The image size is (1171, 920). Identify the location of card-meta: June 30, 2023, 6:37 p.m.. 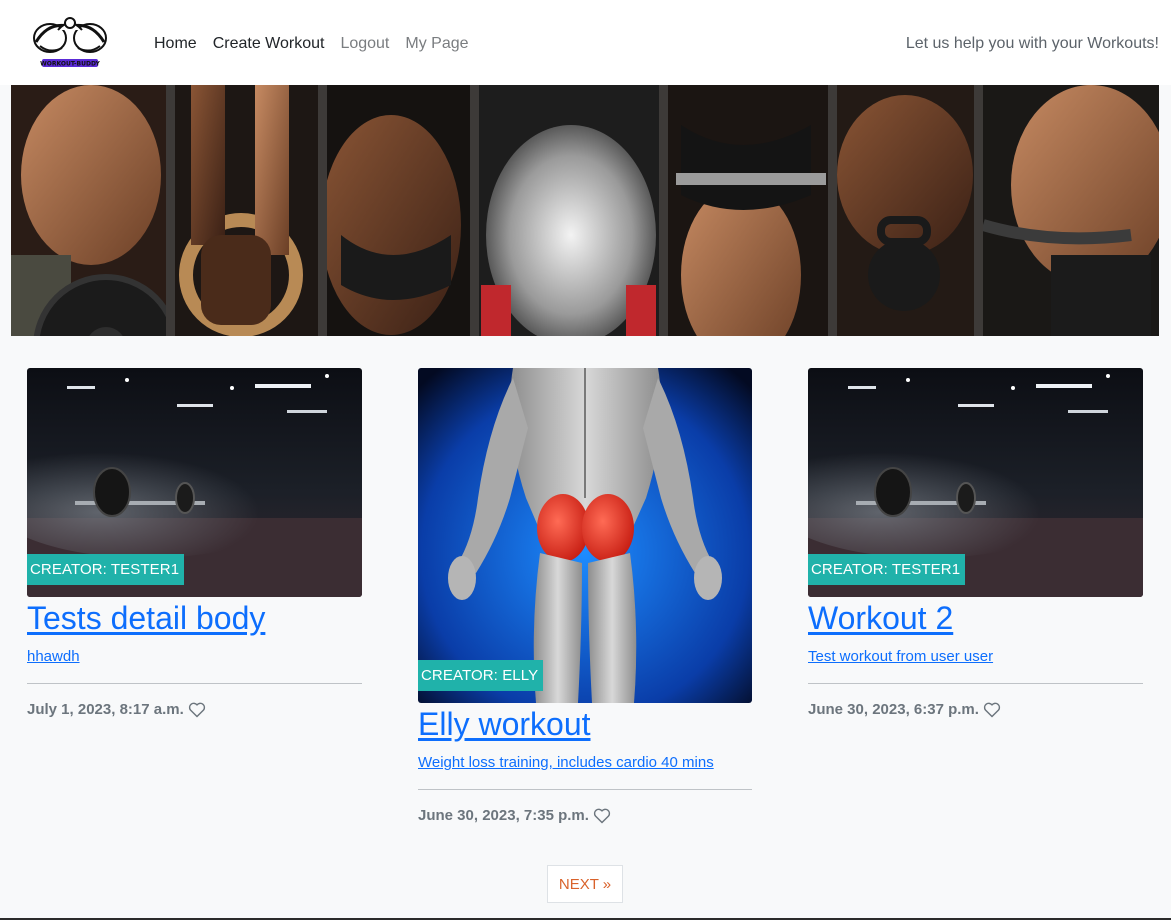
(975, 709).